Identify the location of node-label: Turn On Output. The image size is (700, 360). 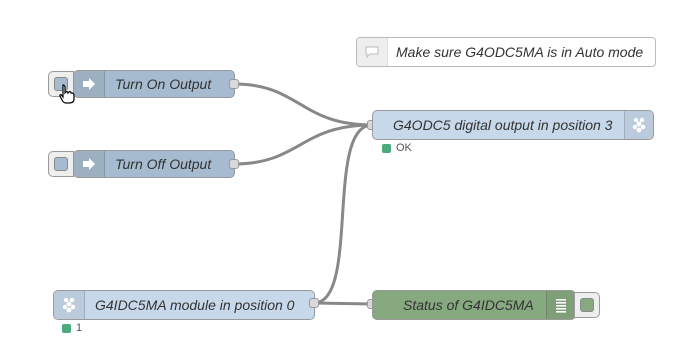
(163, 84).